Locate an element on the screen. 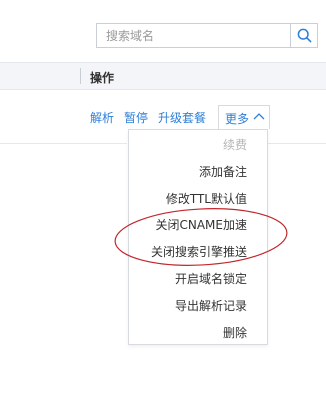 This screenshot has height=408, width=326. more-label: 更多 is located at coordinates (237, 119).